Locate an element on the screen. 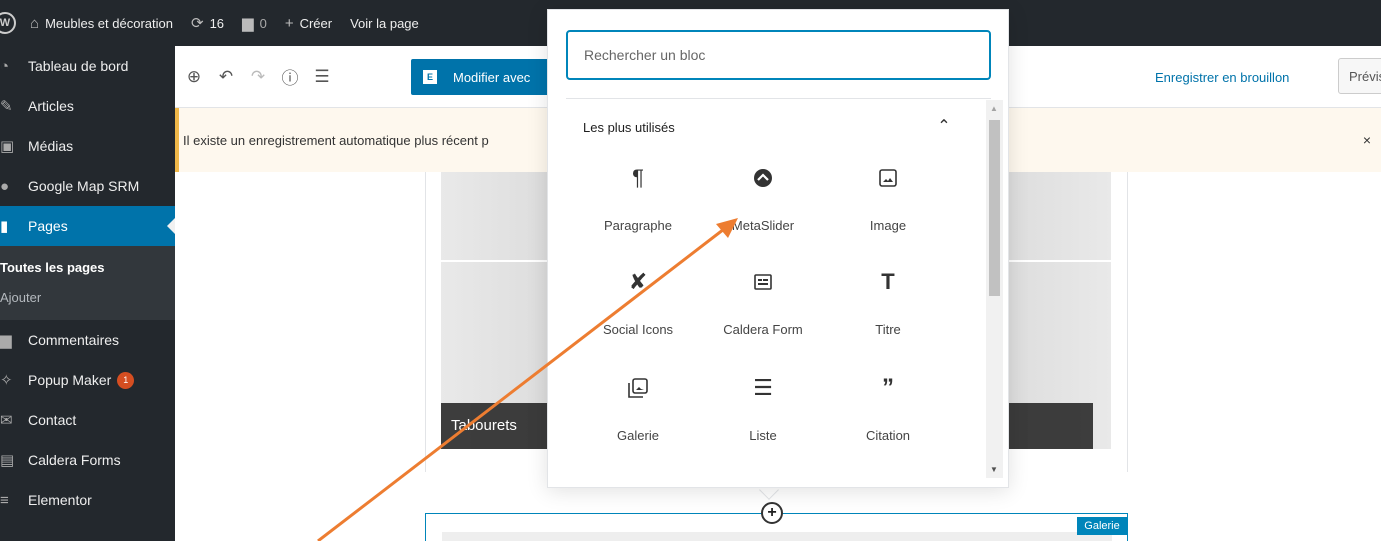  outline-icon: ☰ is located at coordinates (322, 77).